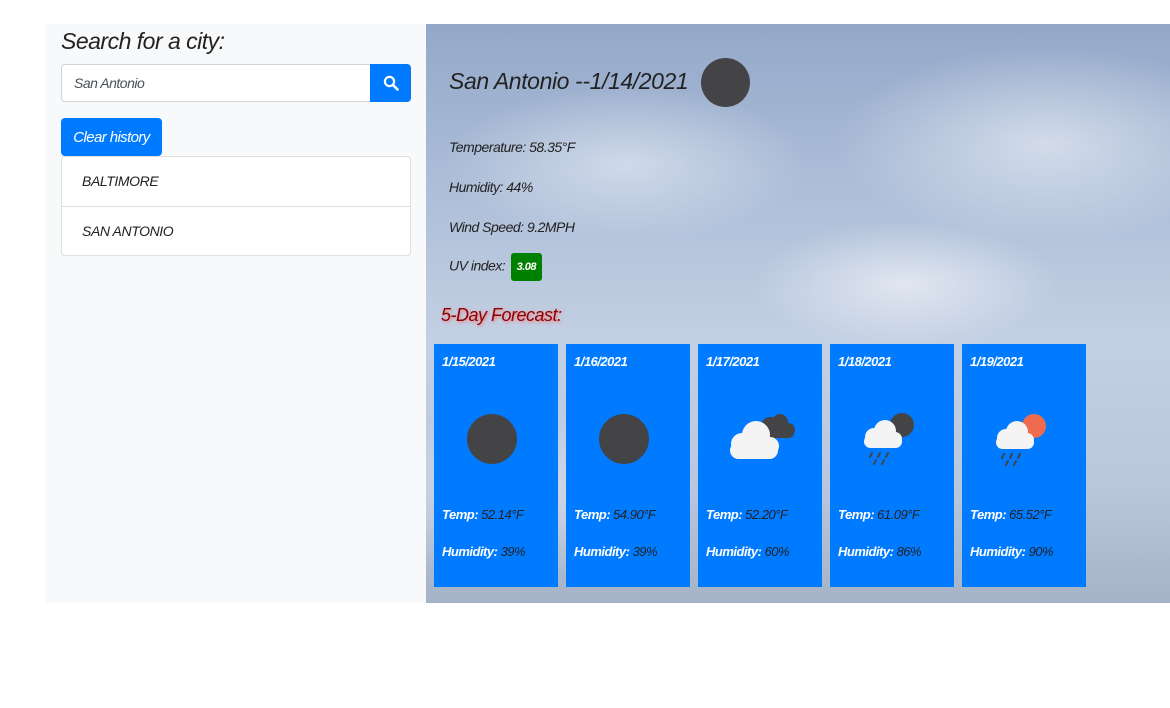 The height and width of the screenshot is (708, 1170). Describe the element at coordinates (236, 181) in the screenshot. I see `history-item-baltimore: BALTIMORE` at that location.